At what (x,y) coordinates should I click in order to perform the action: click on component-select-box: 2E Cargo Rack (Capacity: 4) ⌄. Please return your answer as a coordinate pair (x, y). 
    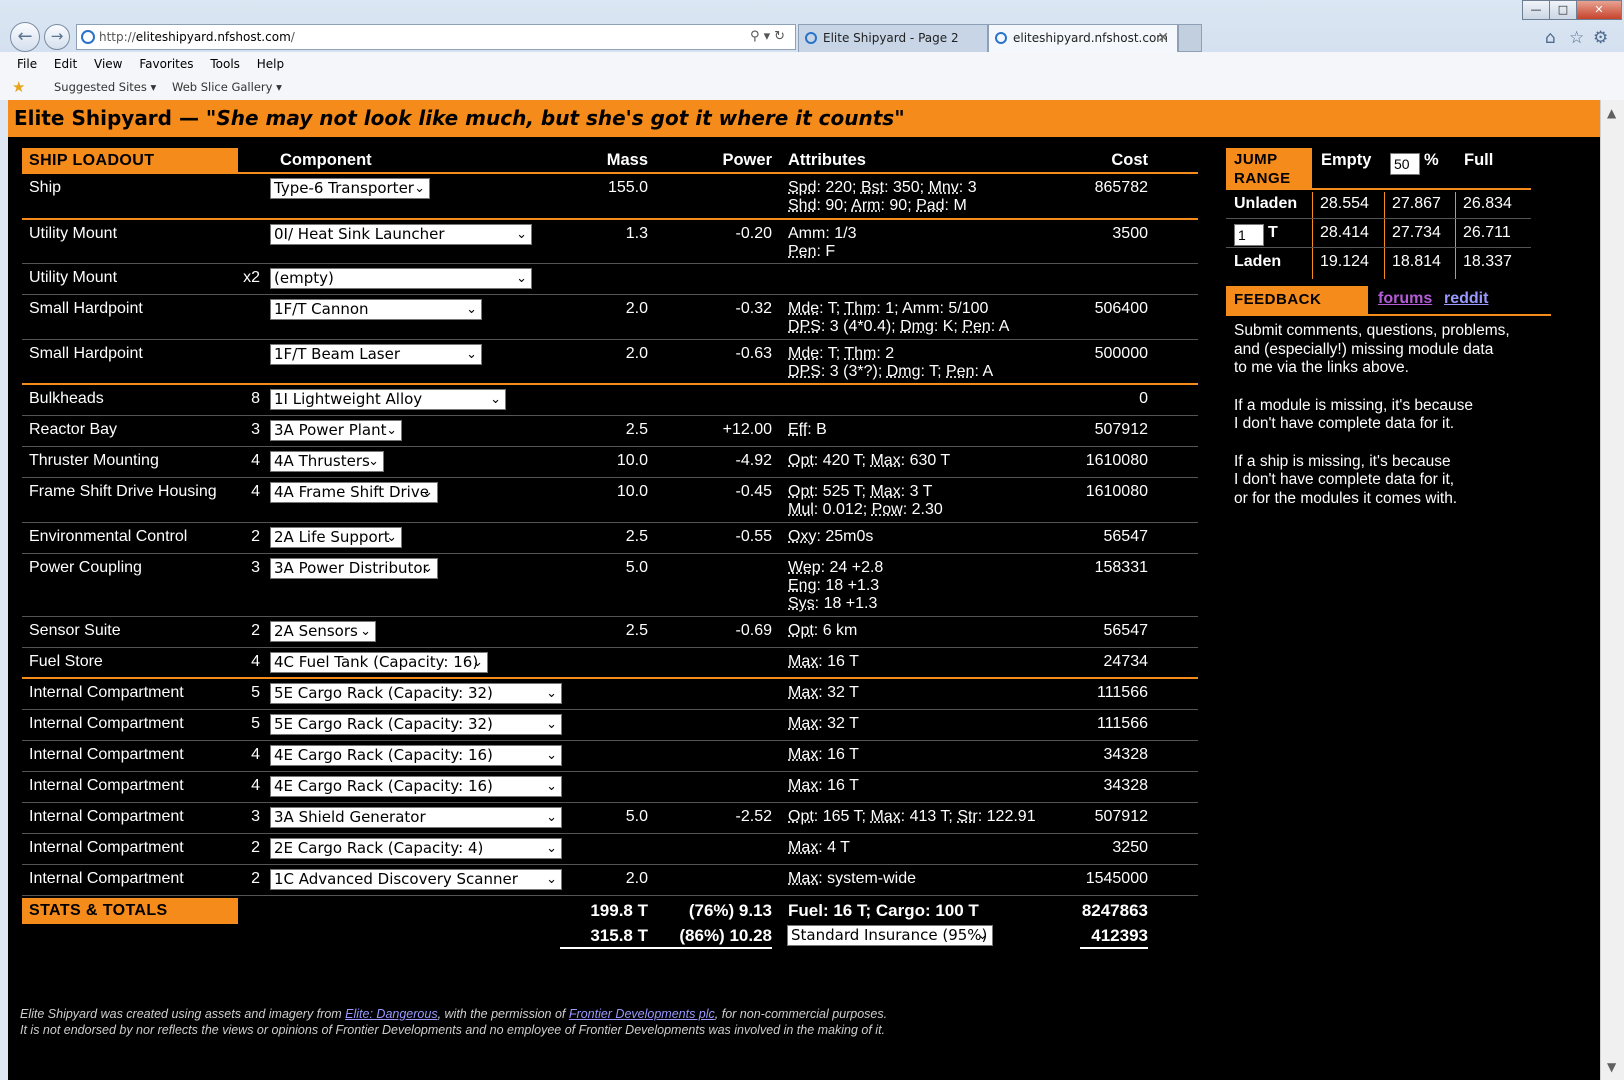
    Looking at the image, I should click on (416, 848).